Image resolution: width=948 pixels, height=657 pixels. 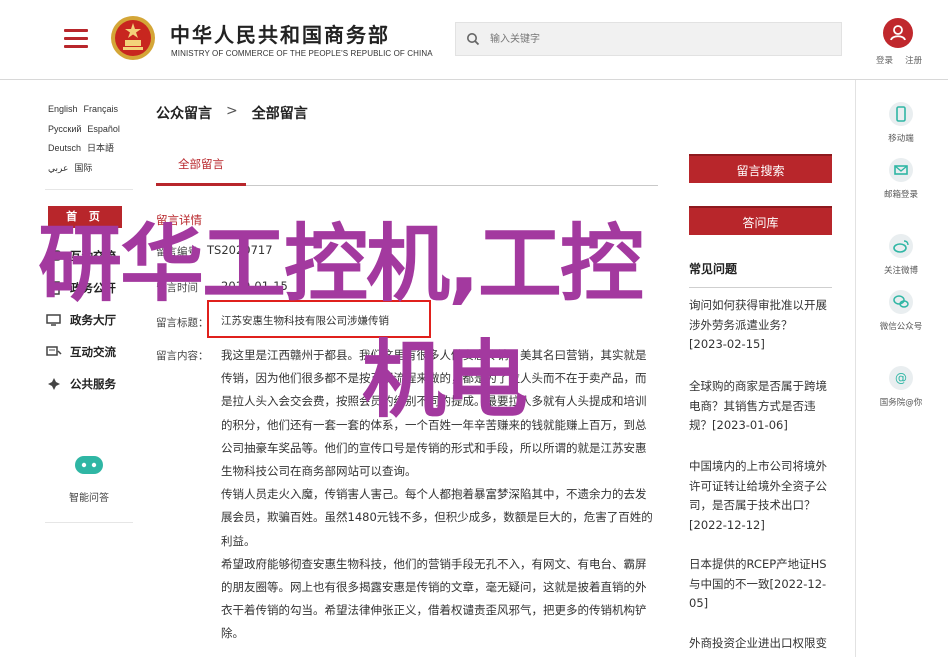 I want to click on share-label: 国务院@你, so click(x=901, y=403).